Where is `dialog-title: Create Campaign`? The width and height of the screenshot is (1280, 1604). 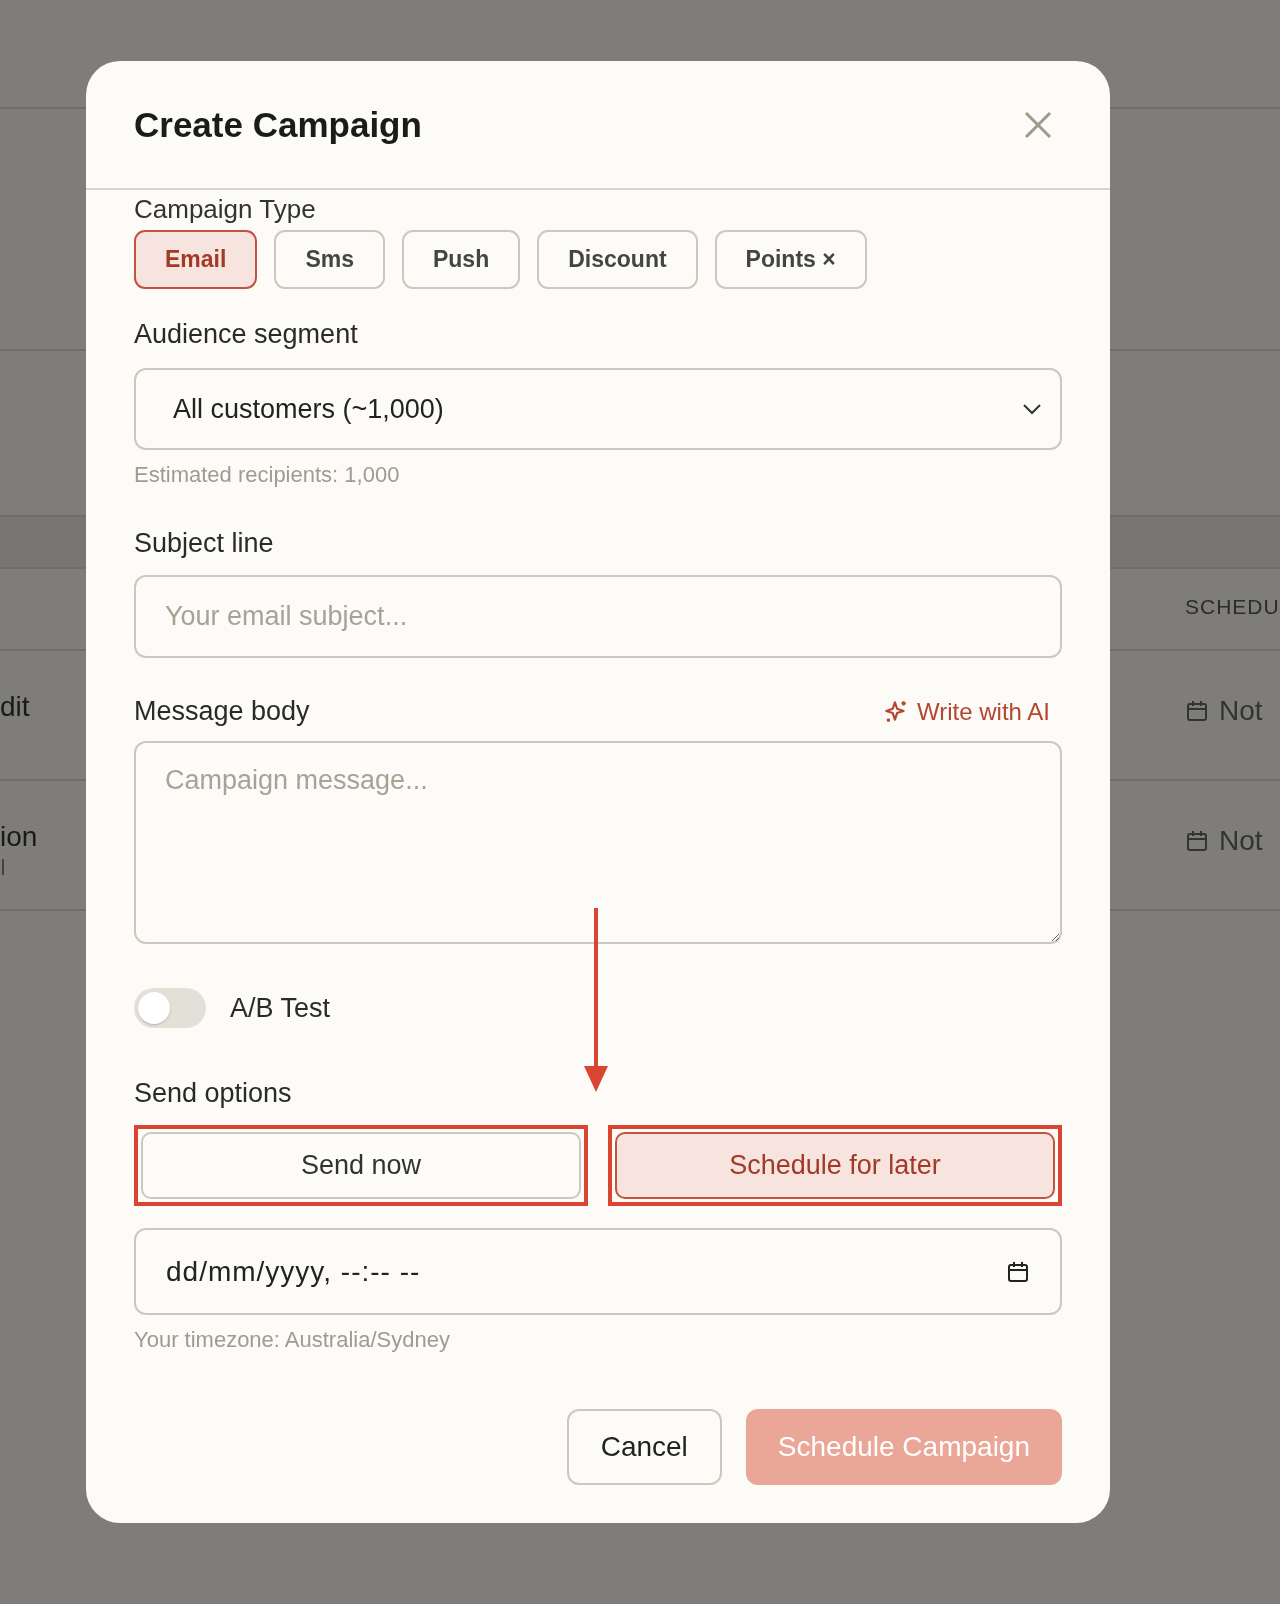 dialog-title: Create Campaign is located at coordinates (278, 124).